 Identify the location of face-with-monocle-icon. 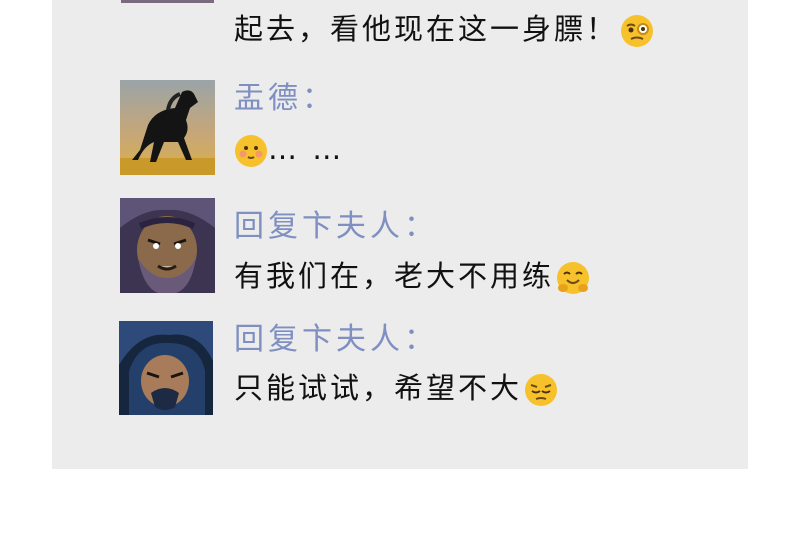
(637, 31).